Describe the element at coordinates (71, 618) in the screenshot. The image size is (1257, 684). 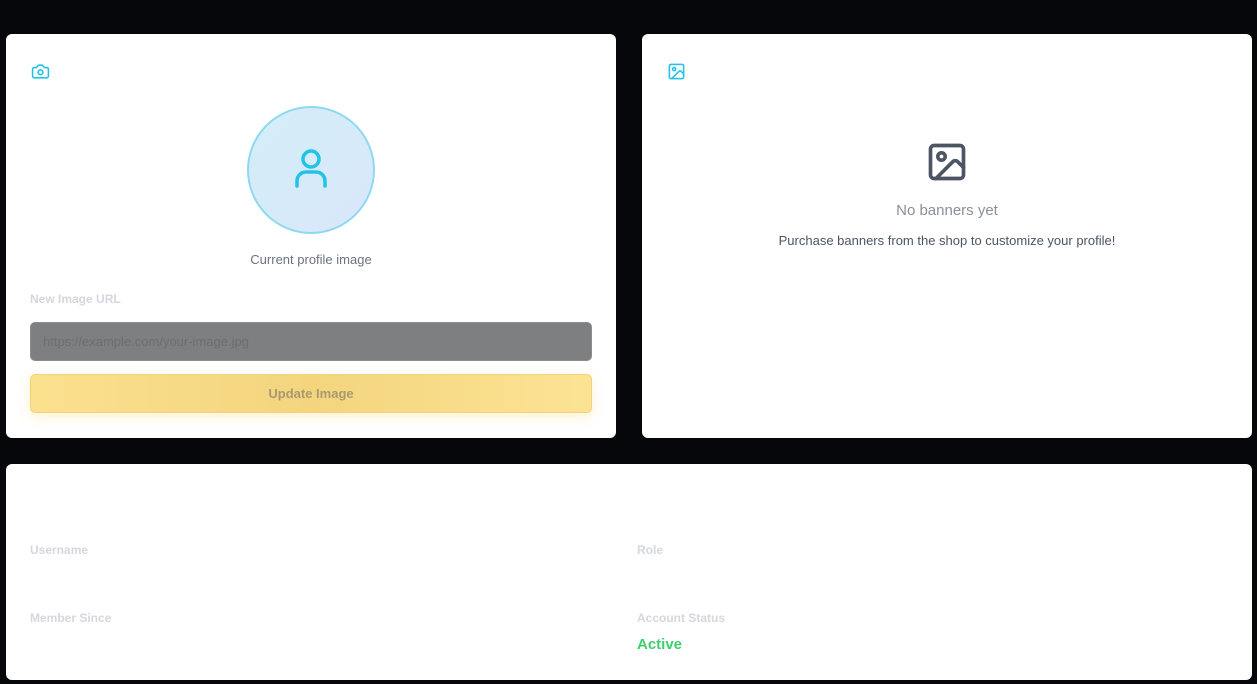
I see `member-since-label: Member Since` at that location.